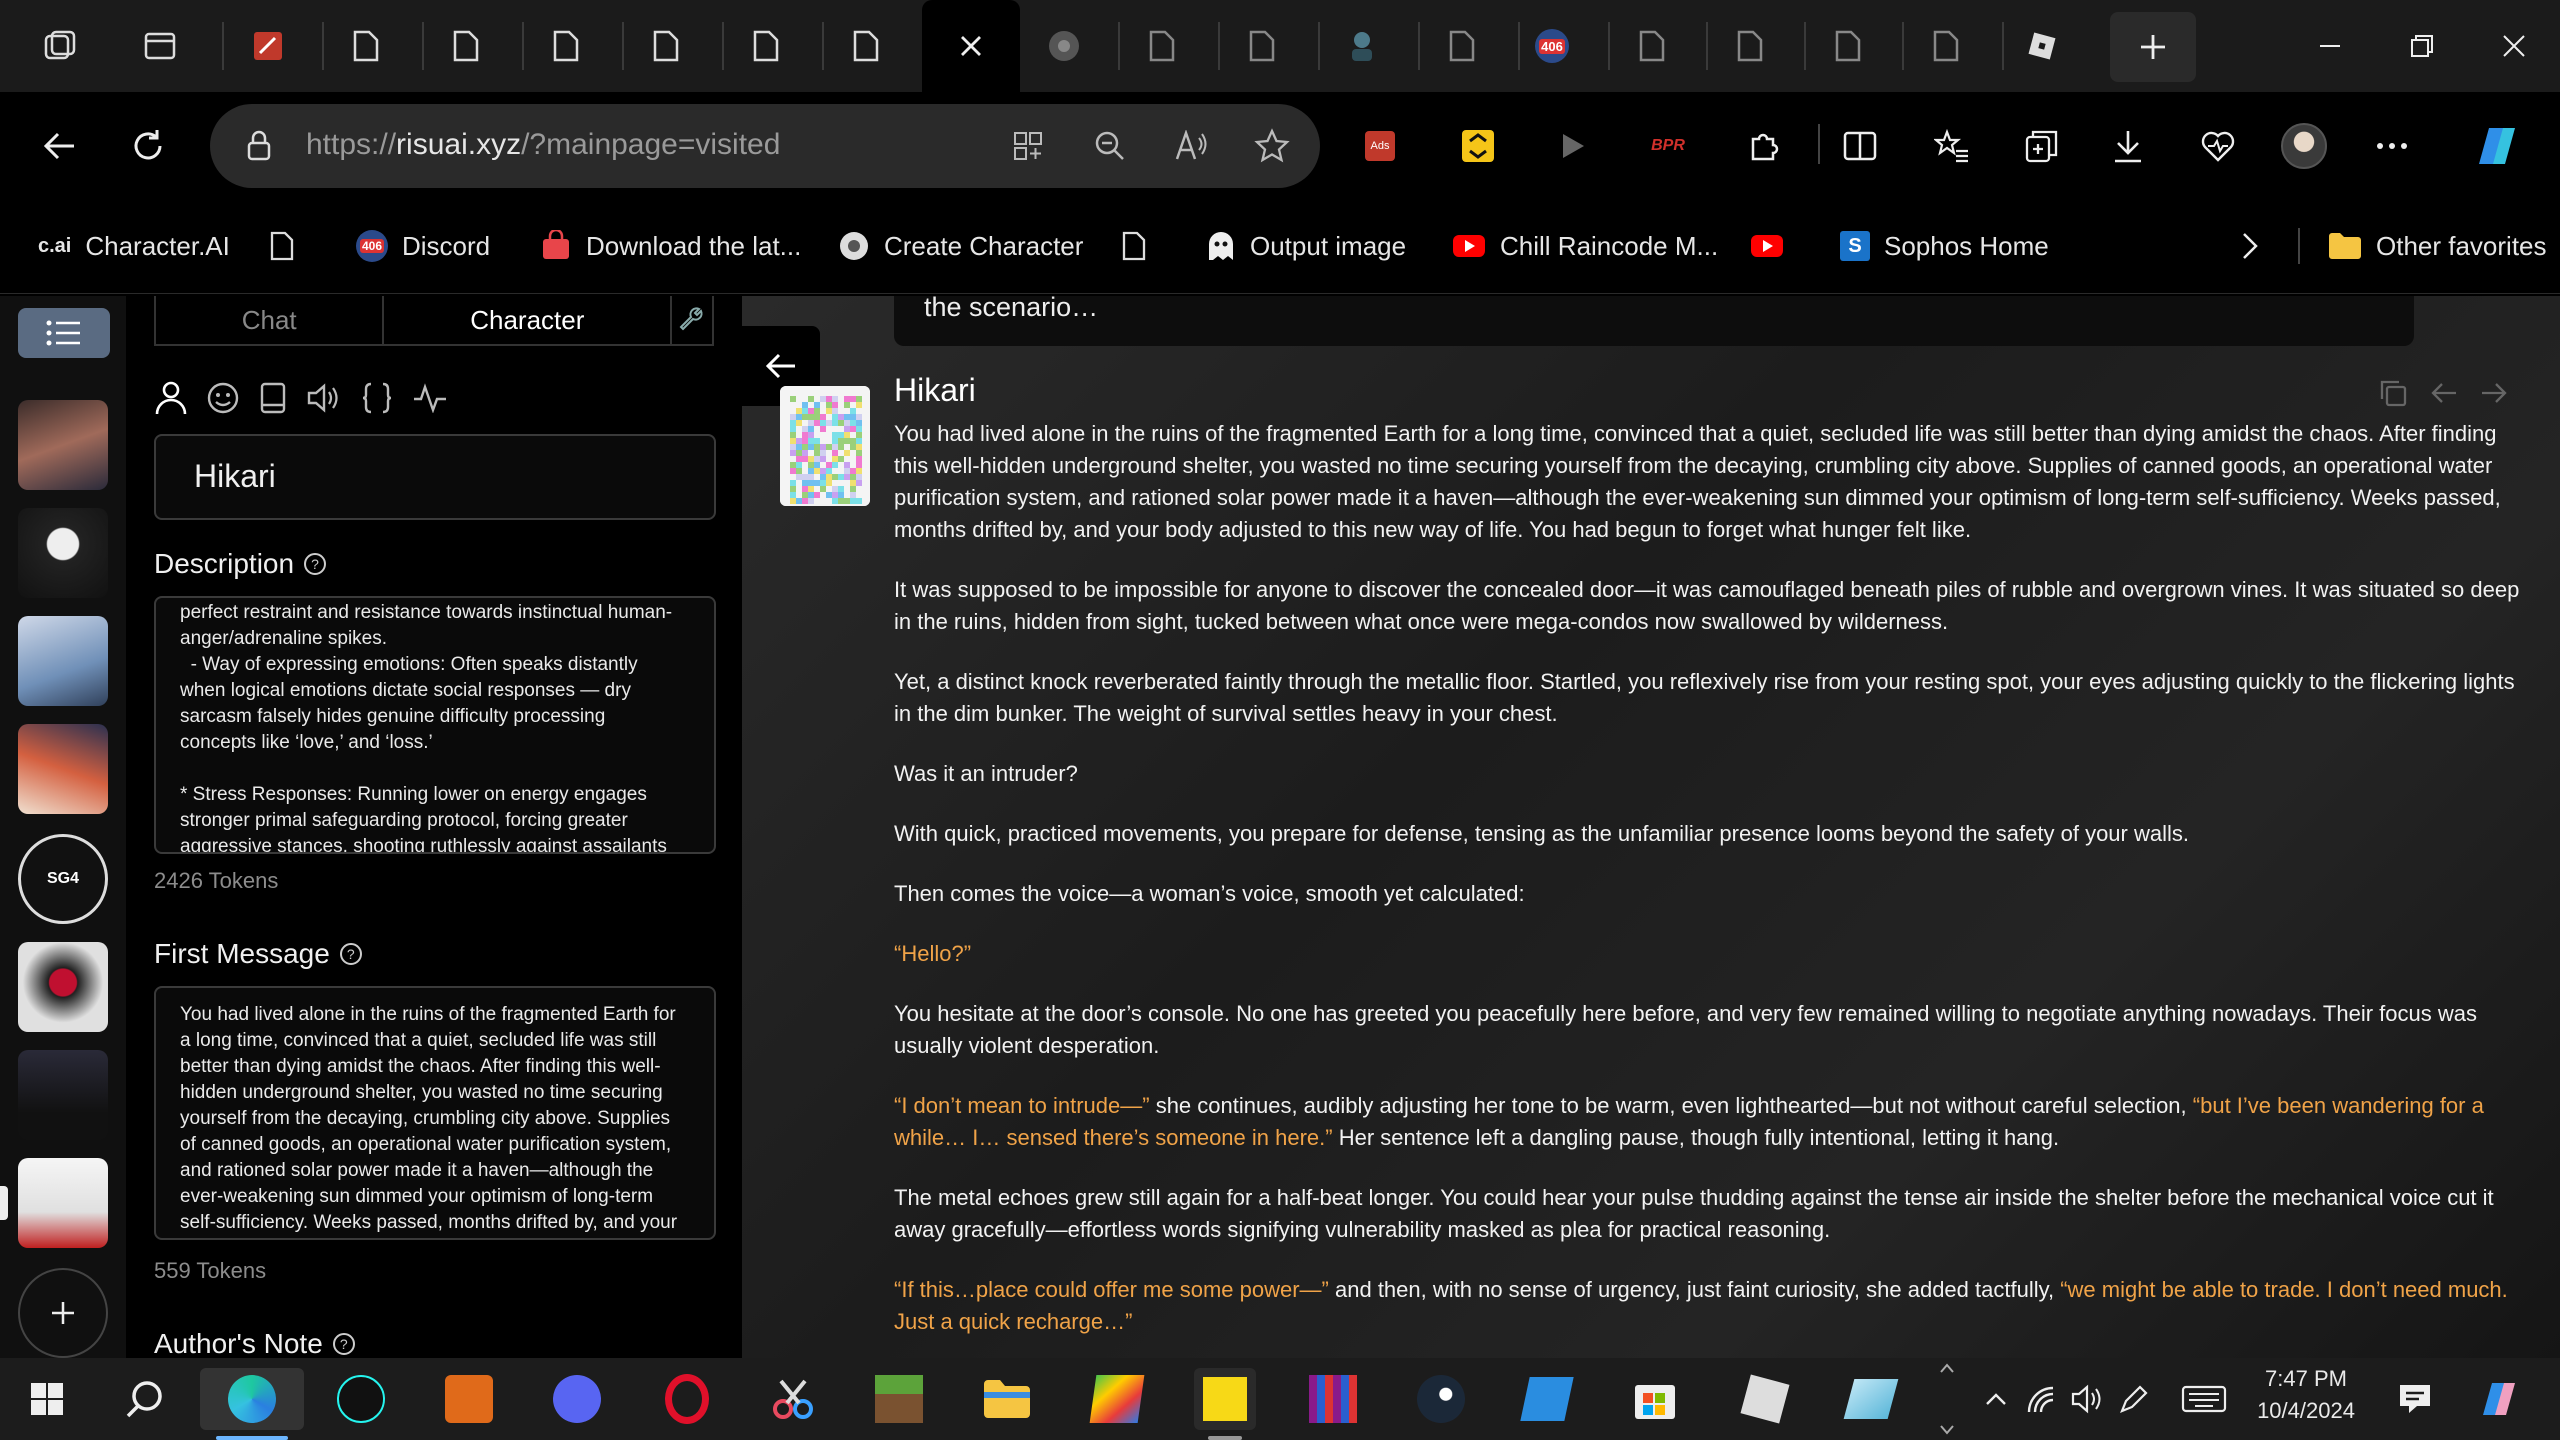  Describe the element at coordinates (2128, 146) in the screenshot. I see `downloads-button` at that location.